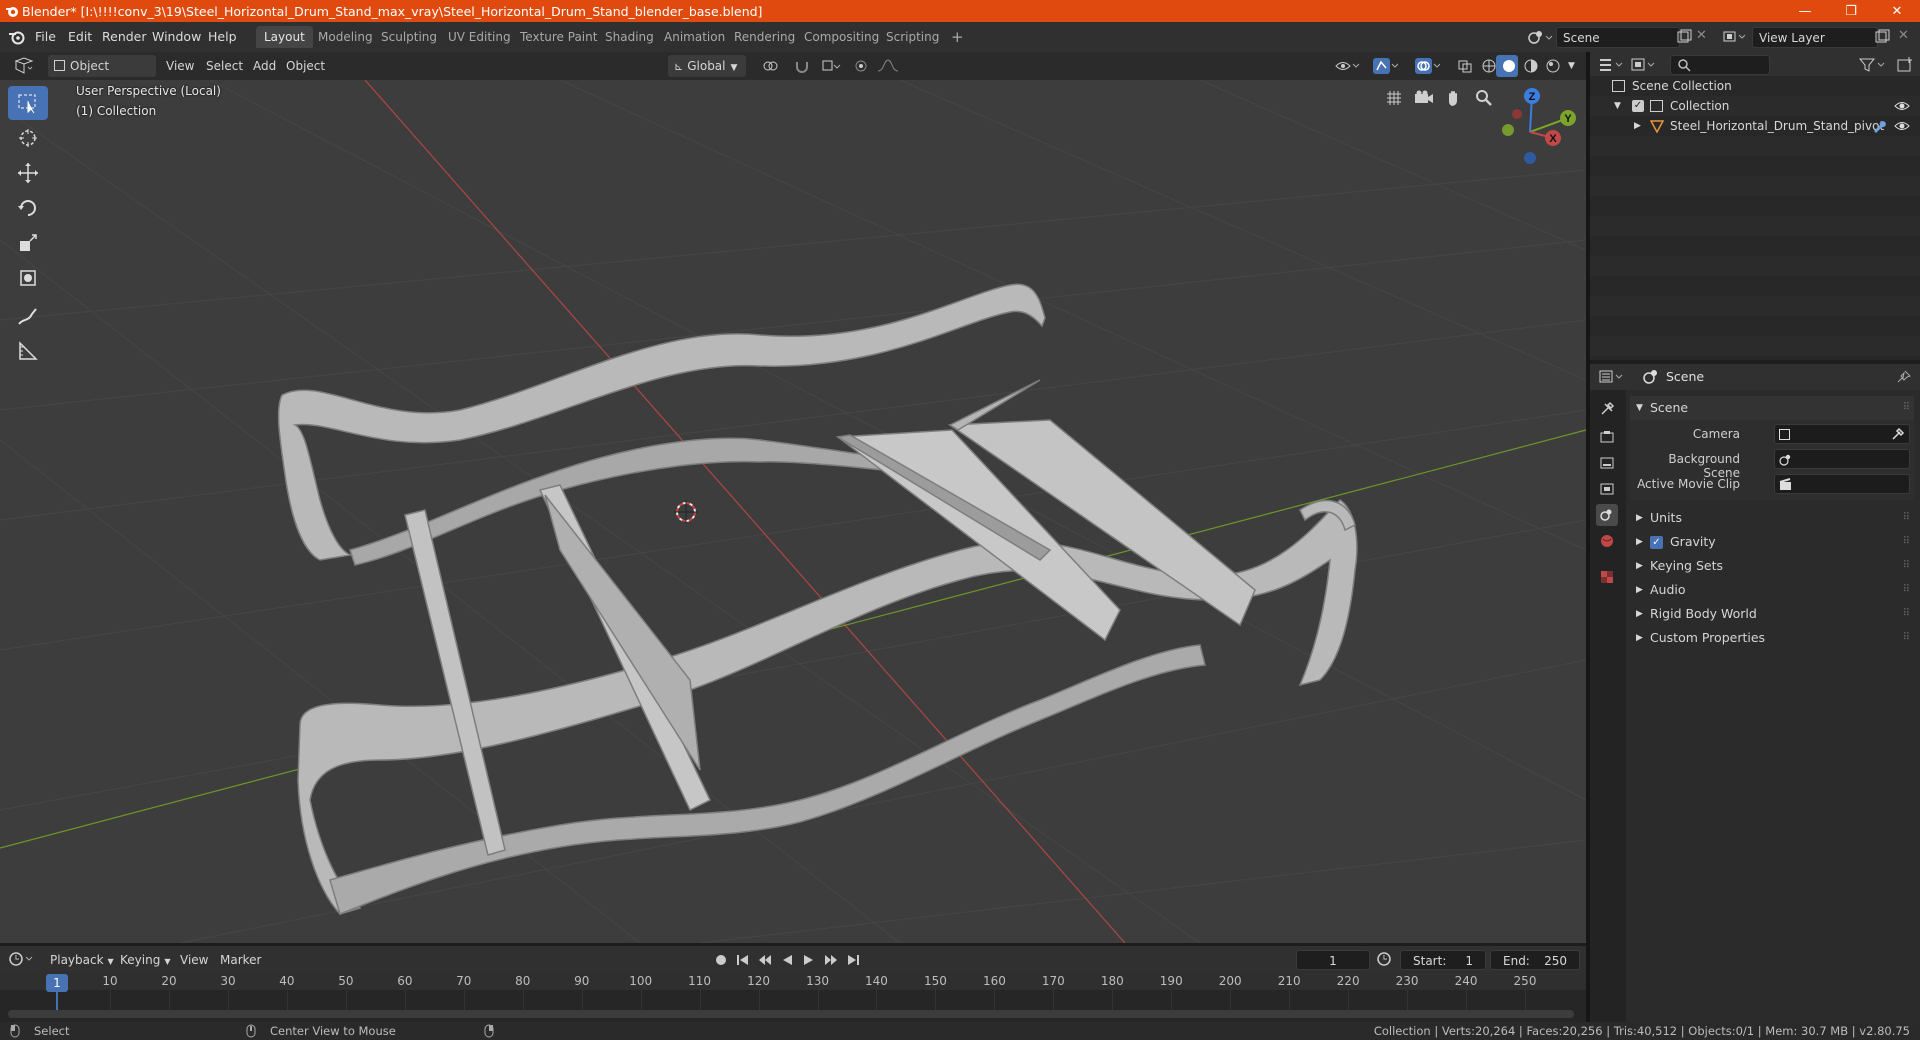  I want to click on gravity-checkbox: ✓, so click(1656, 542).